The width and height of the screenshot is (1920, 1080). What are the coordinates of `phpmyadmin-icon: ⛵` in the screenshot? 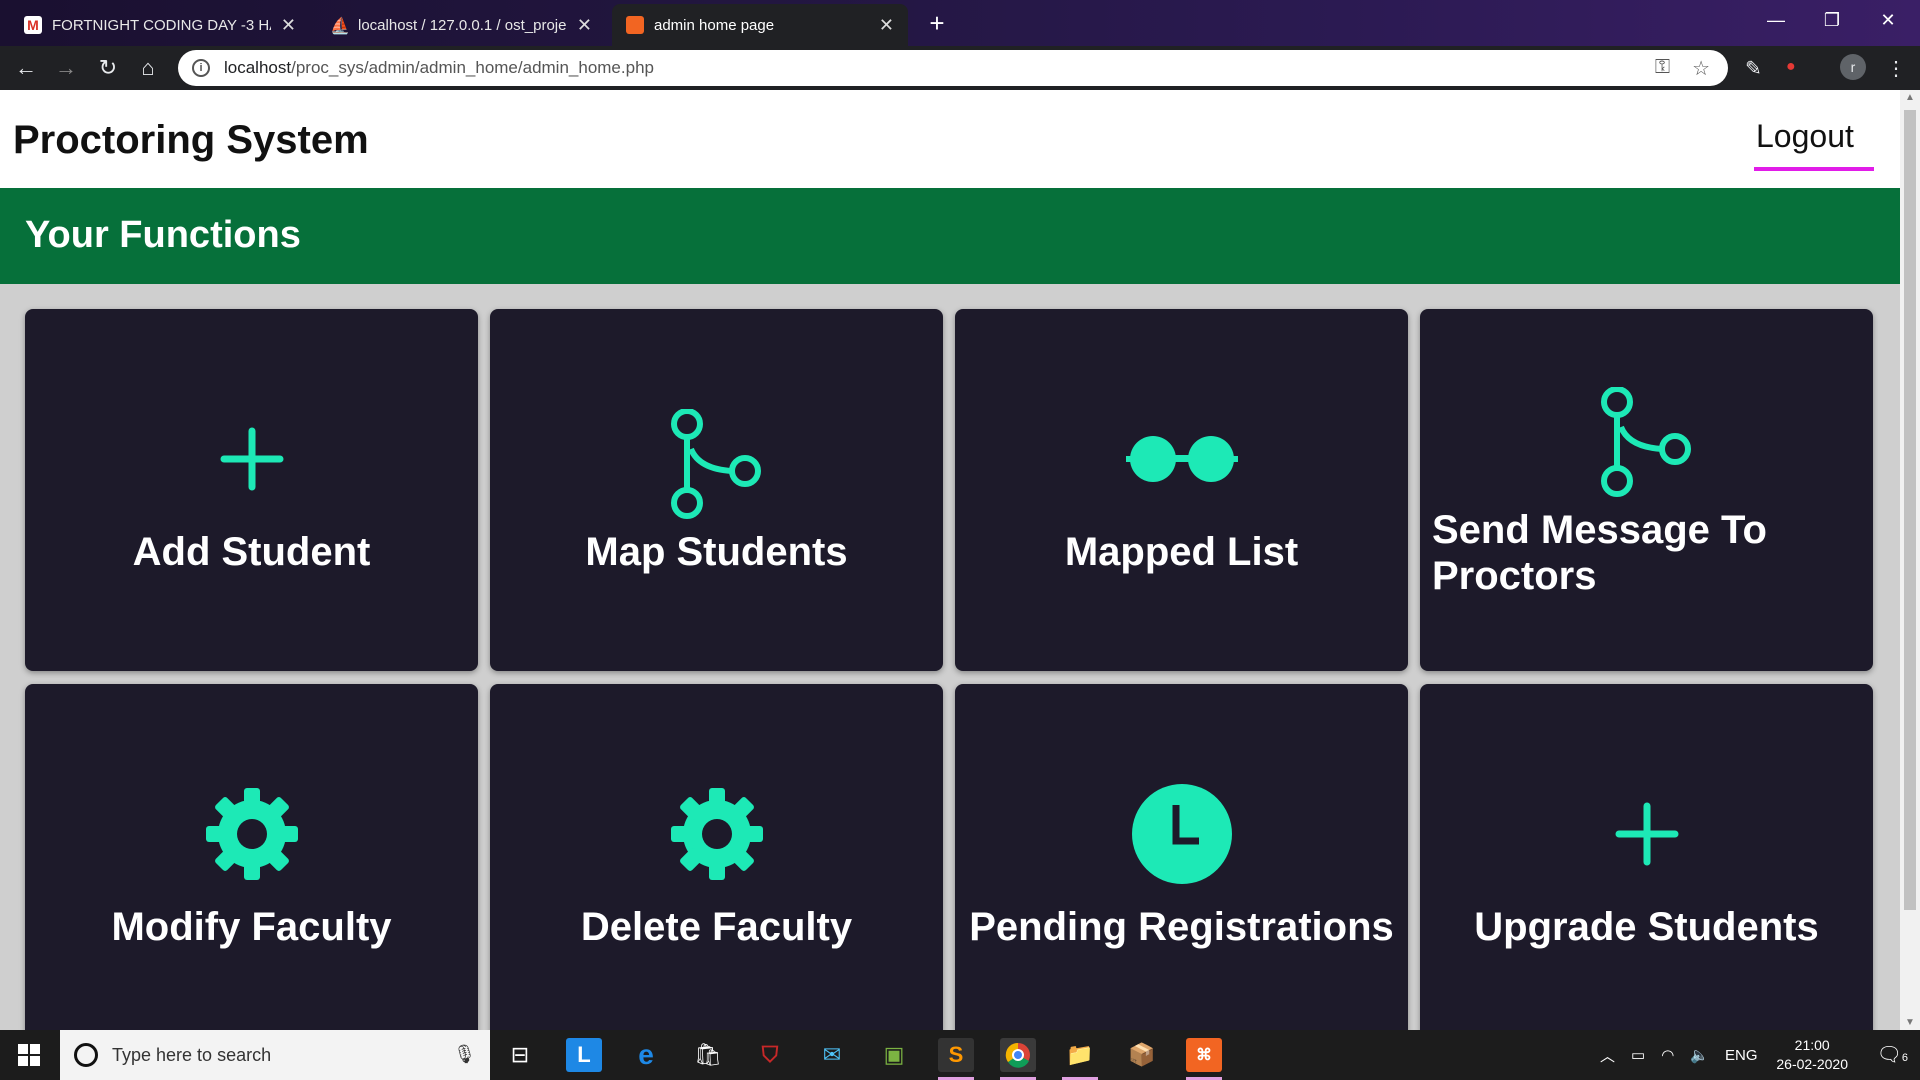 It's located at (340, 26).